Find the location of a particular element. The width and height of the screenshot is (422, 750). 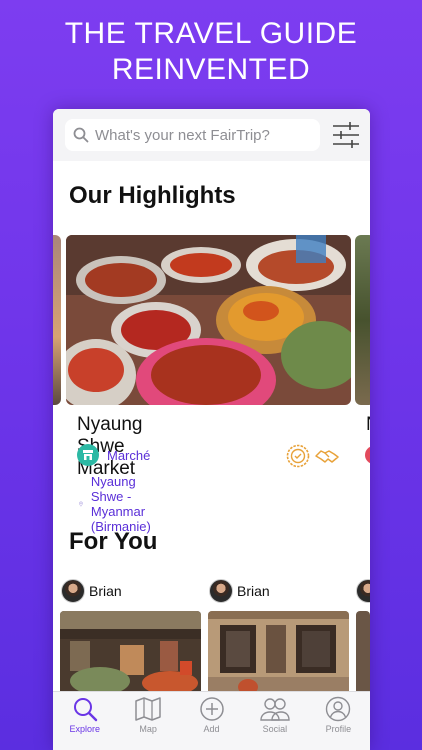

for-you-title: For You is located at coordinates (113, 541).